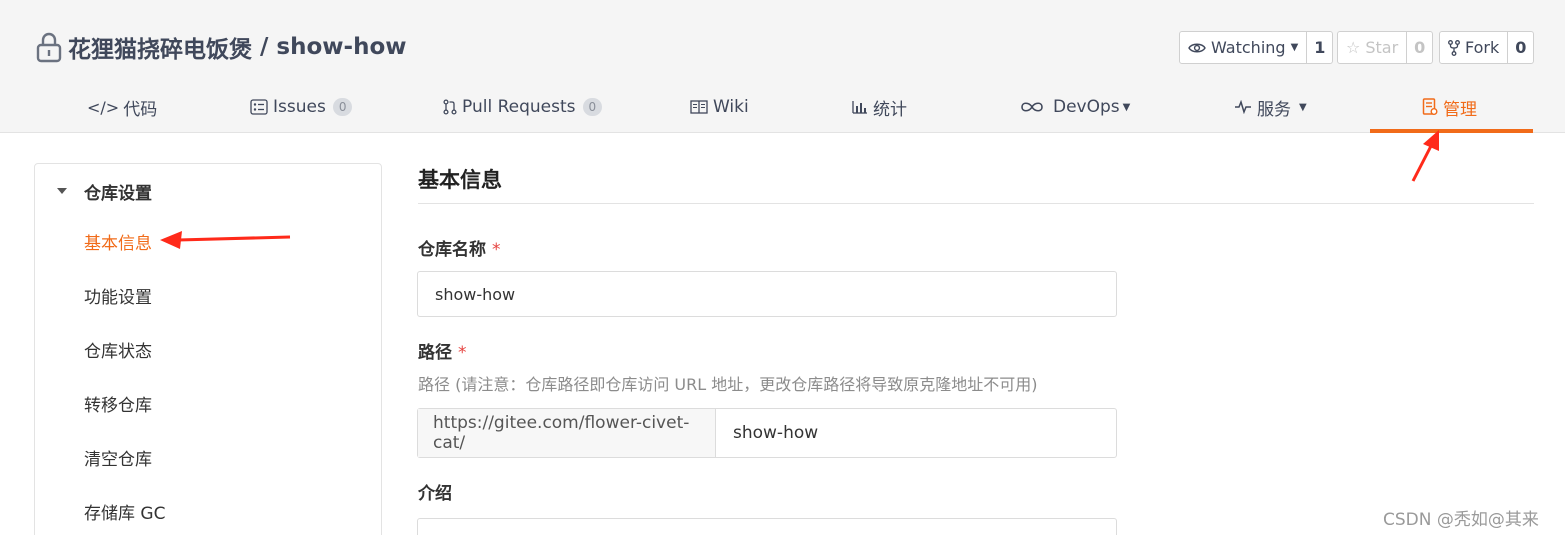 This screenshot has height=535, width=1565. What do you see at coordinates (1425, 156) in the screenshot?
I see `arrow-to-manage-tab` at bounding box center [1425, 156].